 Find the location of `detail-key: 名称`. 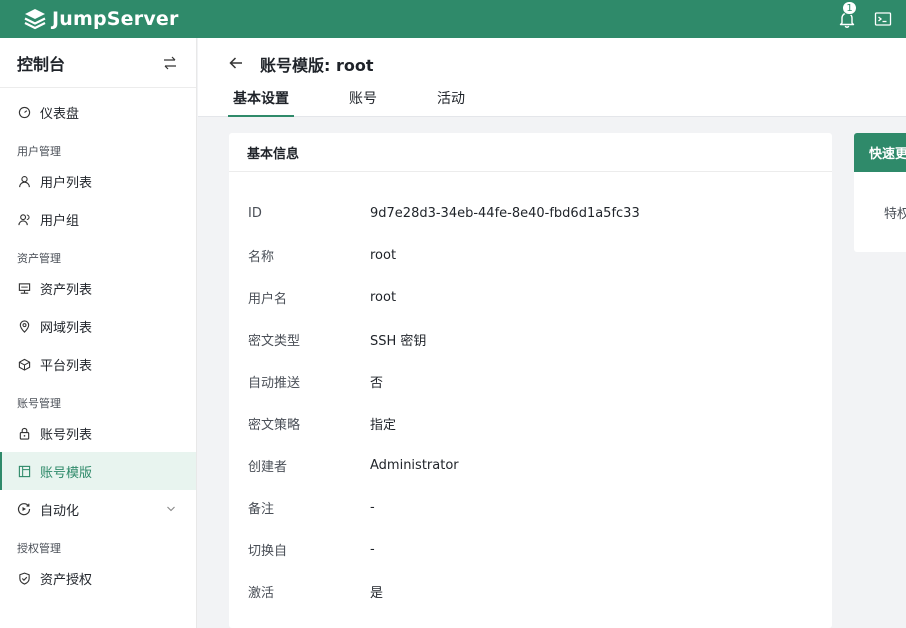

detail-key: 名称 is located at coordinates (261, 257).